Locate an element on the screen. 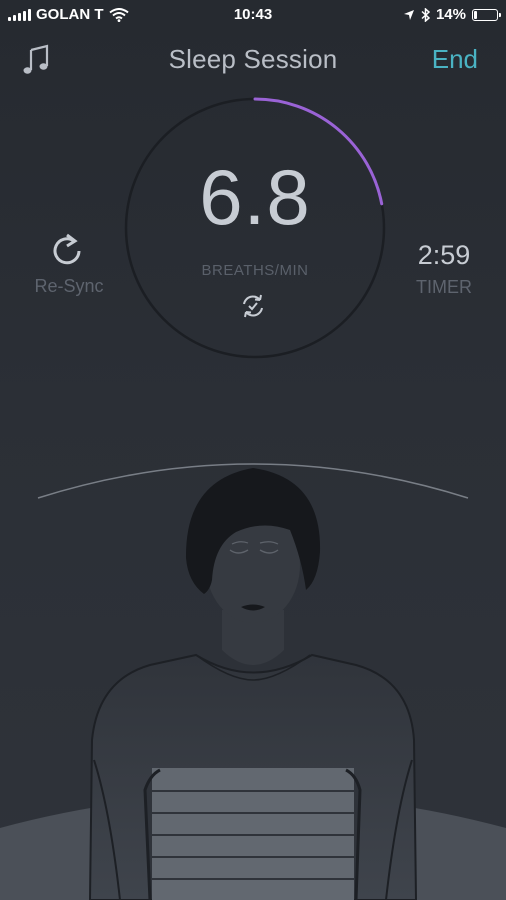 The image size is (506, 900). resync-label: Re-Sync is located at coordinates (69, 286).